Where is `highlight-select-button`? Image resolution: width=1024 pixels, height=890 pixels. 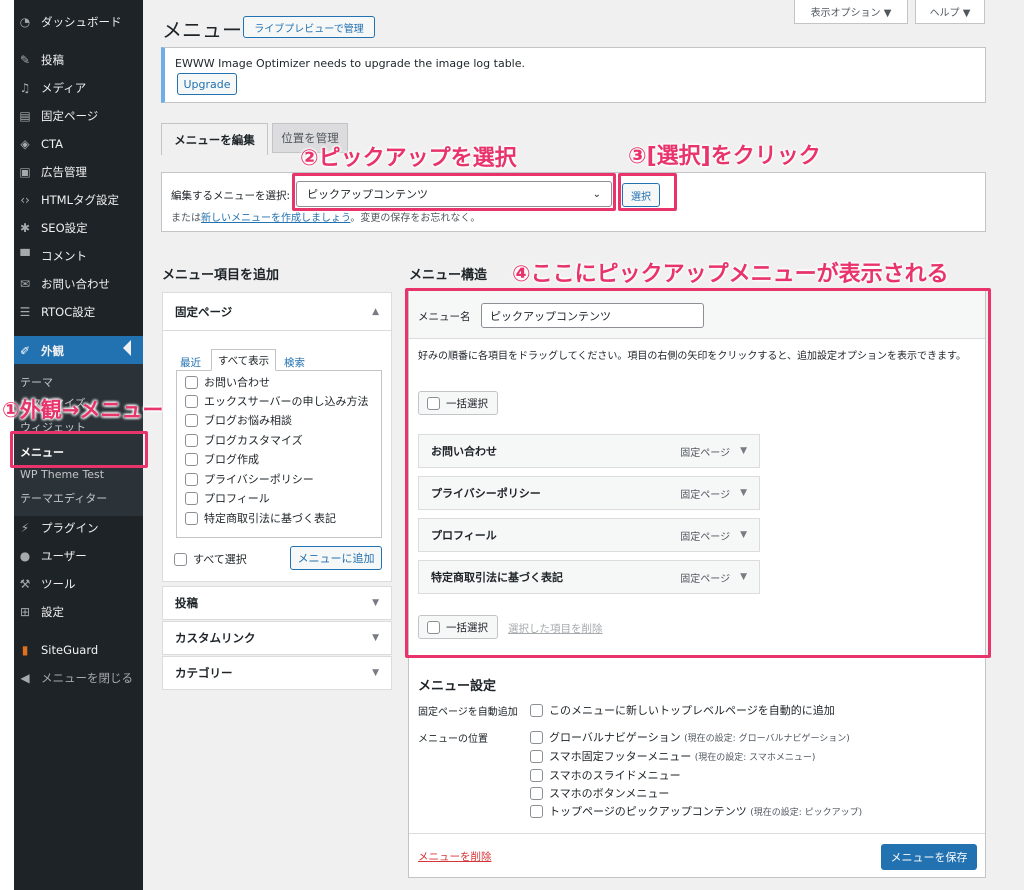 highlight-select-button is located at coordinates (647, 192).